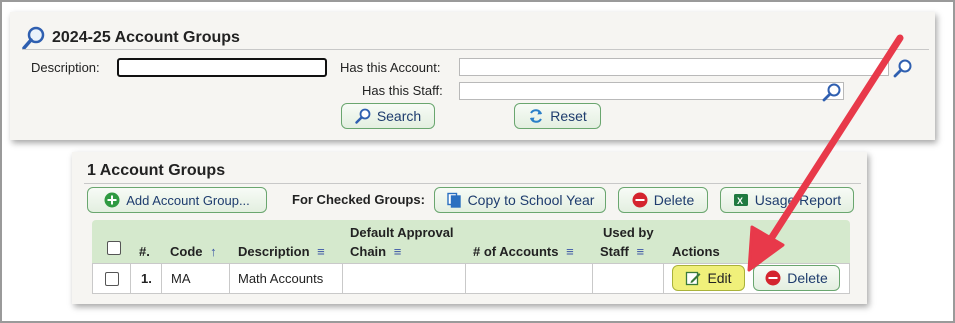 Image resolution: width=955 pixels, height=323 pixels. I want to click on col-actions: Actions, so click(696, 251).